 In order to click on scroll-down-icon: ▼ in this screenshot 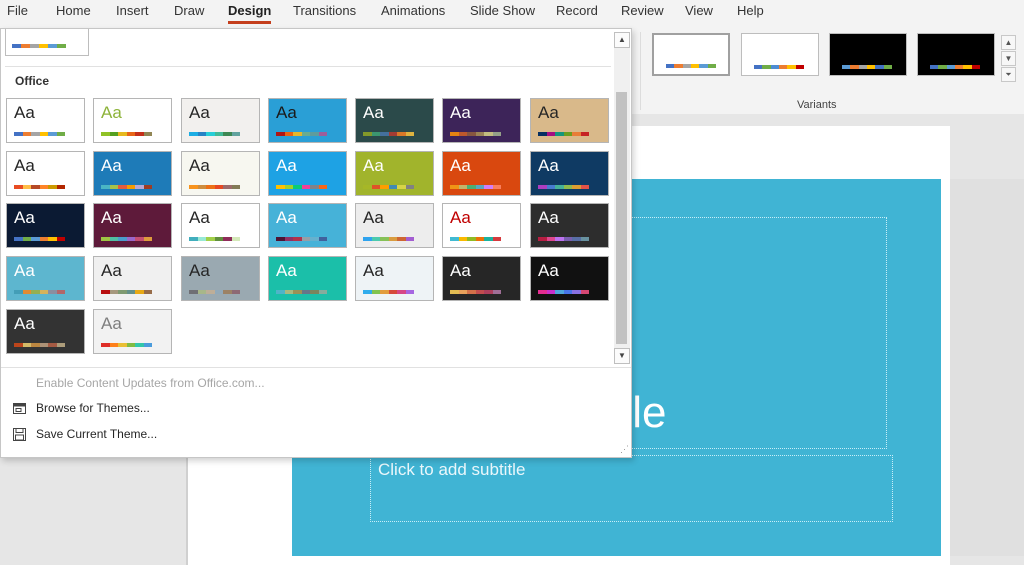, I will do `click(622, 356)`.